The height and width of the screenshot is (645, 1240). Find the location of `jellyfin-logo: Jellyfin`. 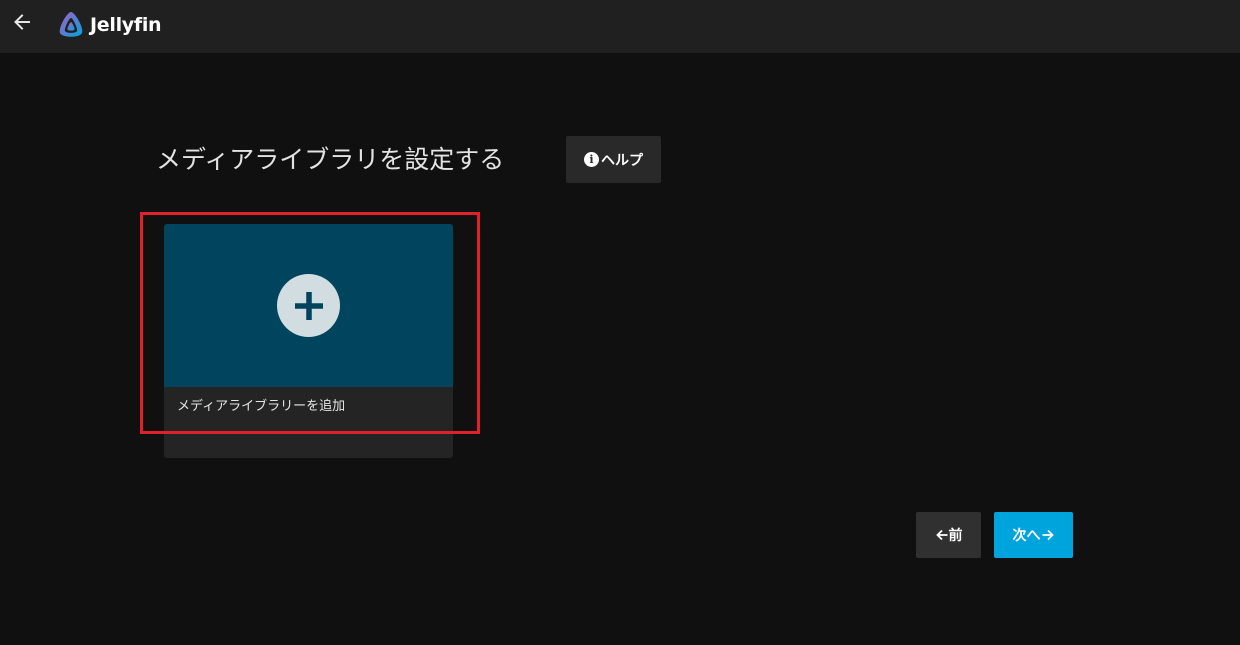

jellyfin-logo: Jellyfin is located at coordinates (109, 25).